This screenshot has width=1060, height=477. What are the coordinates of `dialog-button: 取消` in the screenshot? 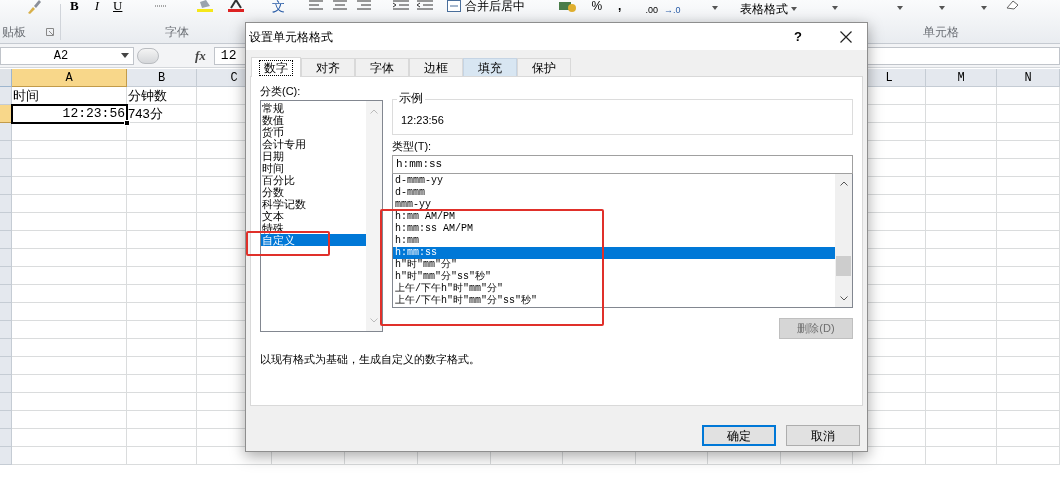 It's located at (823, 435).